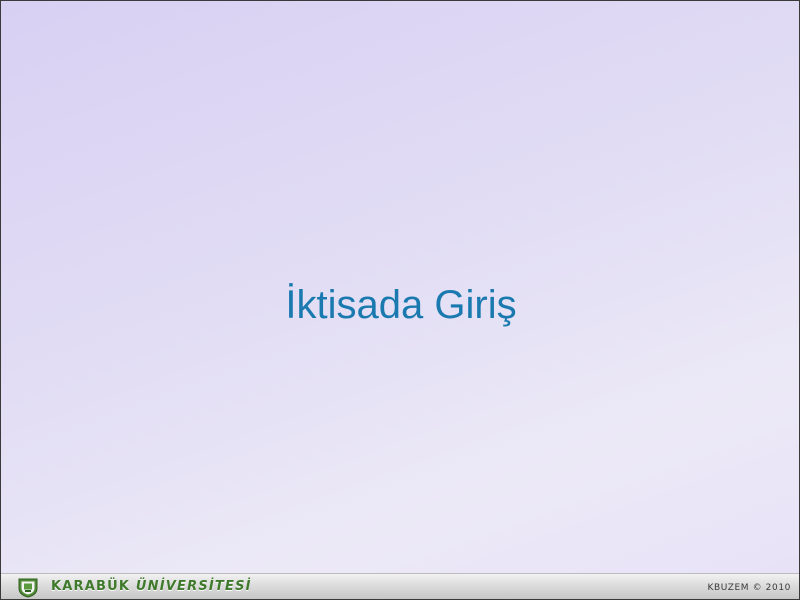 Image resolution: width=800 pixels, height=600 pixels. I want to click on slide-title: İktisada Giriş, so click(401, 305).